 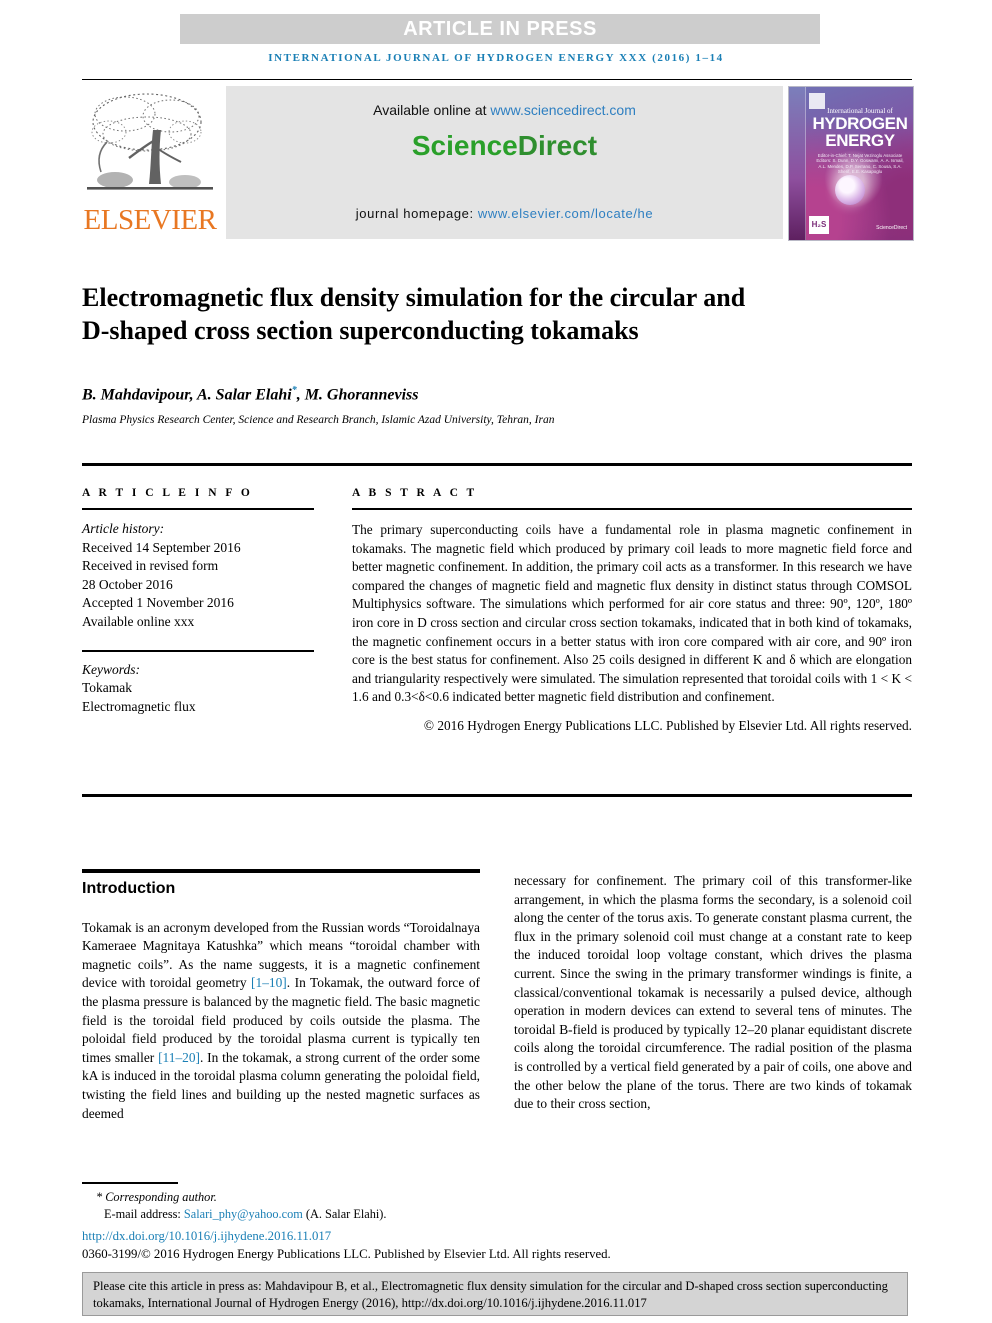 What do you see at coordinates (179, 1057) in the screenshot?
I see `citation-reference-11-20: [11–20]` at bounding box center [179, 1057].